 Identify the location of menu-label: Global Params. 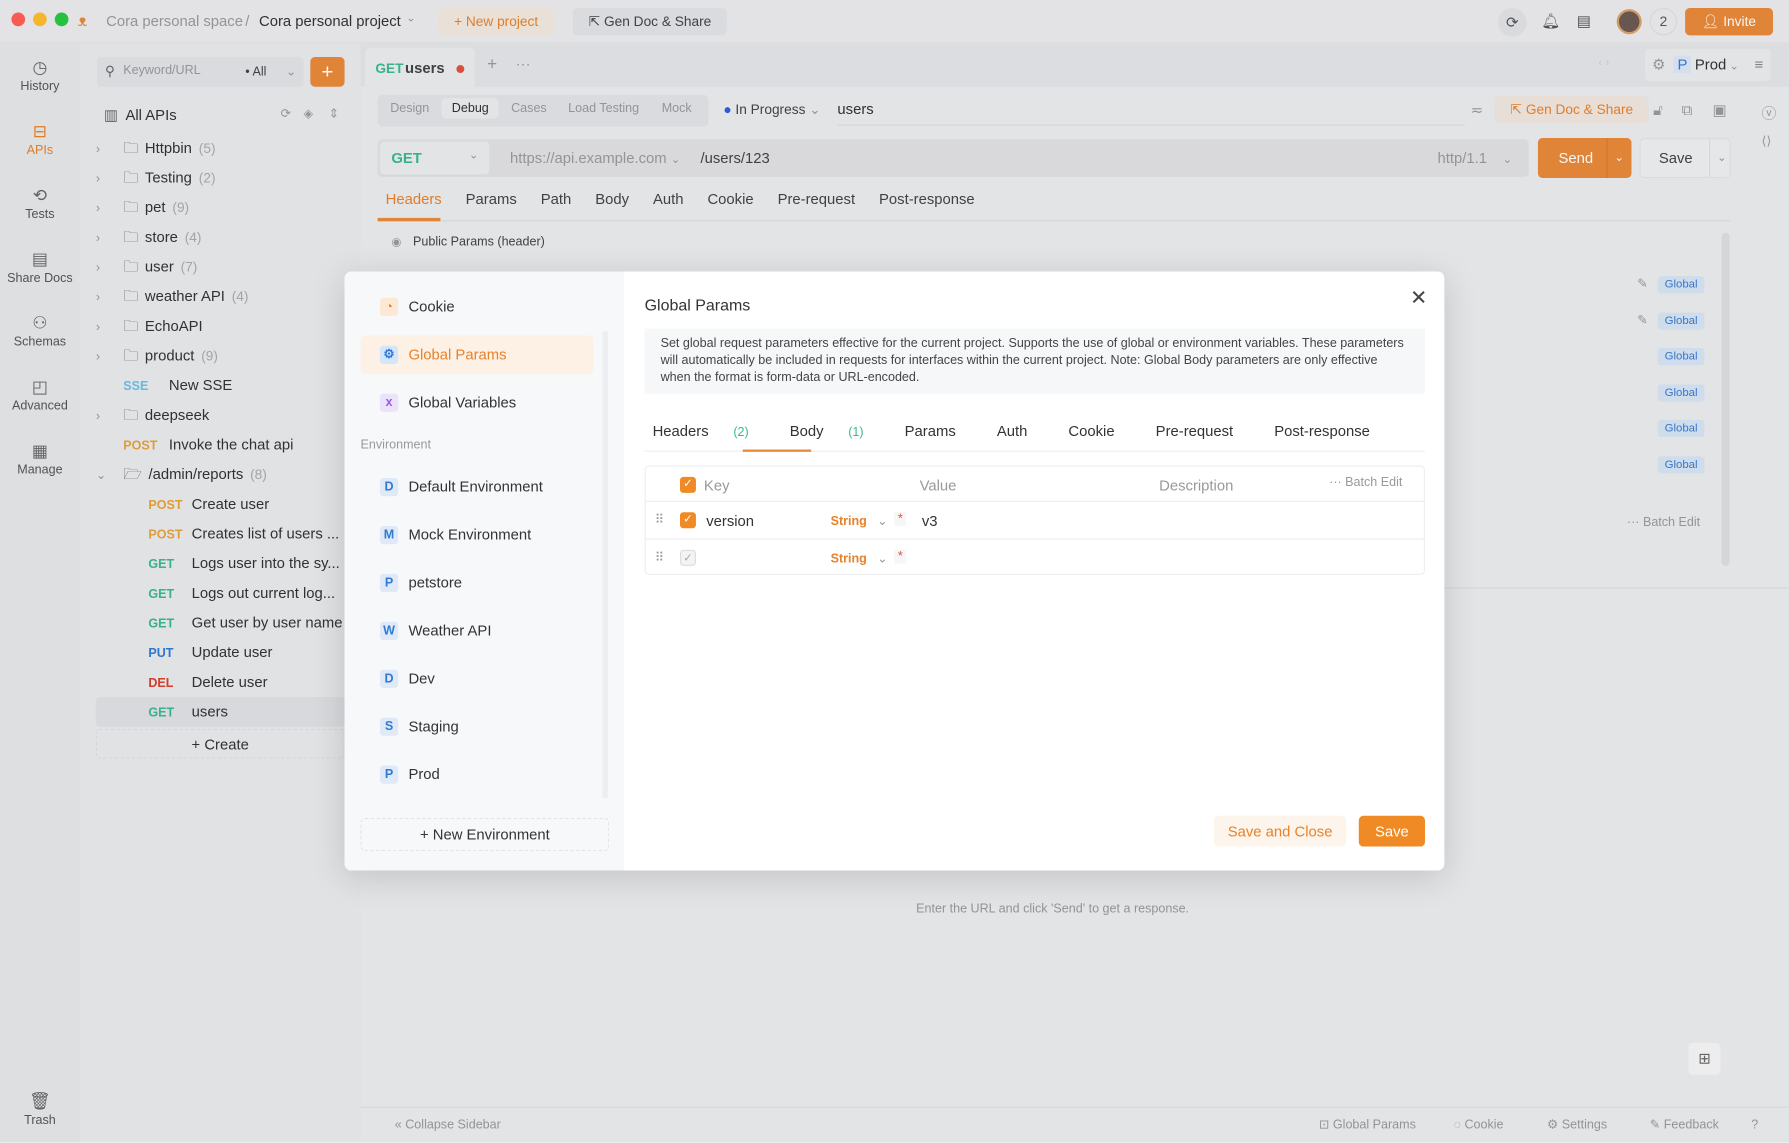
(457, 354).